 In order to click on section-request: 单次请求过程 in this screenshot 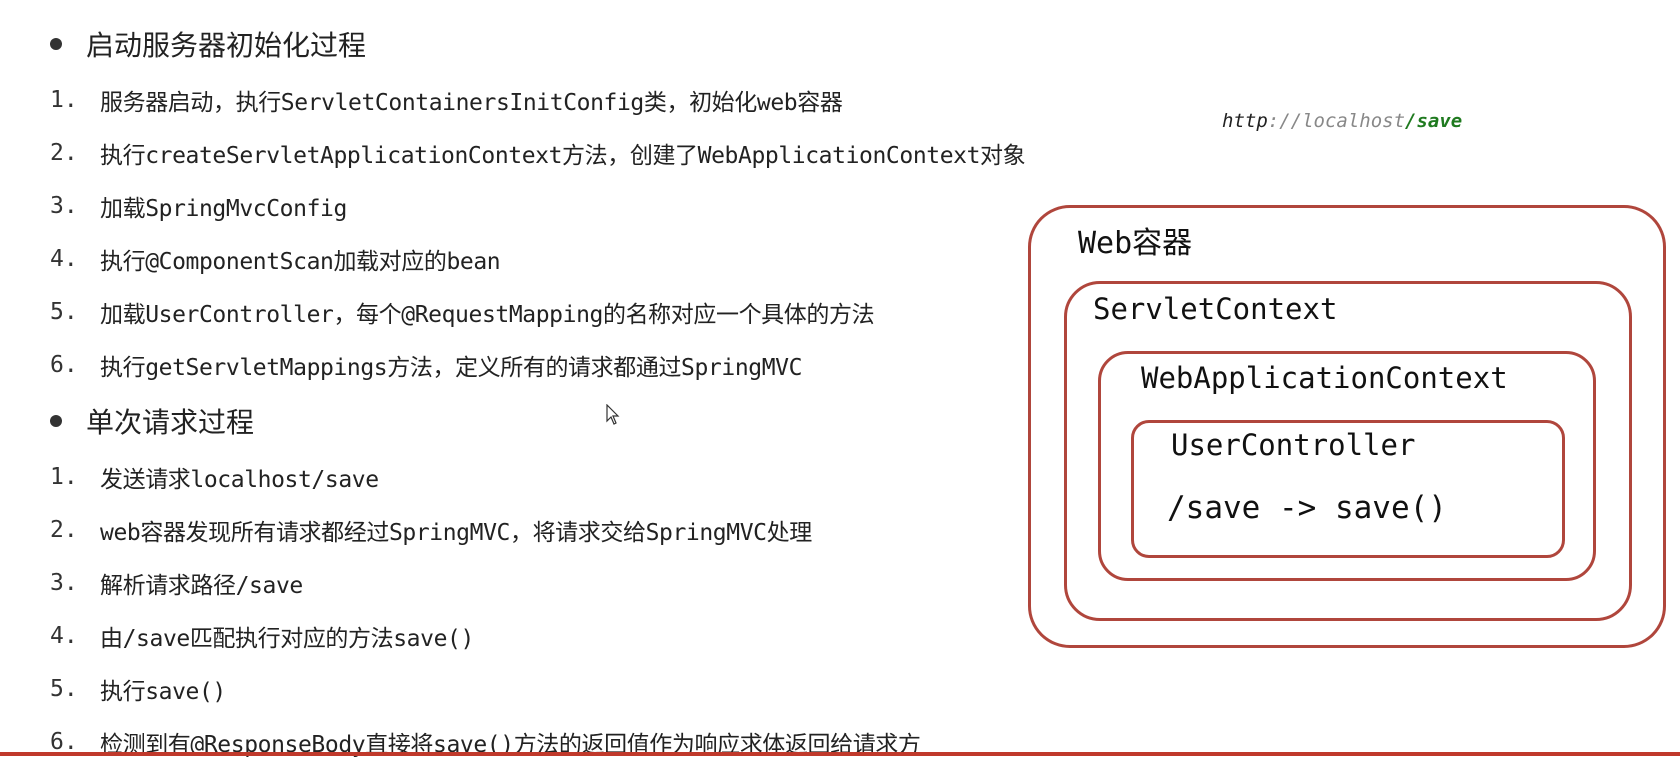, I will do `click(152, 421)`.